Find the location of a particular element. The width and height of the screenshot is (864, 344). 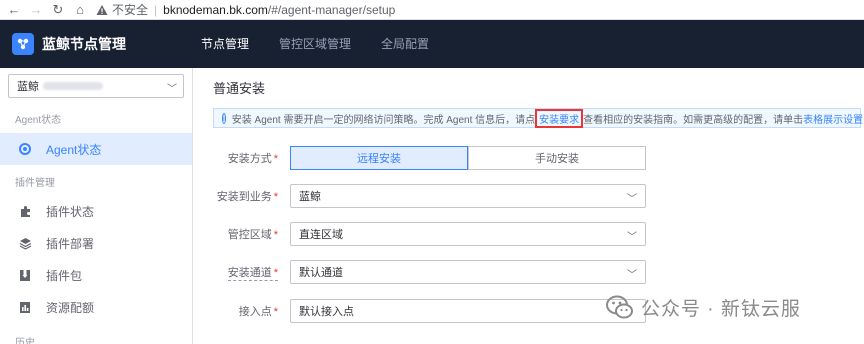

business-select: 蓝鲸 ﹀ is located at coordinates (96, 86).